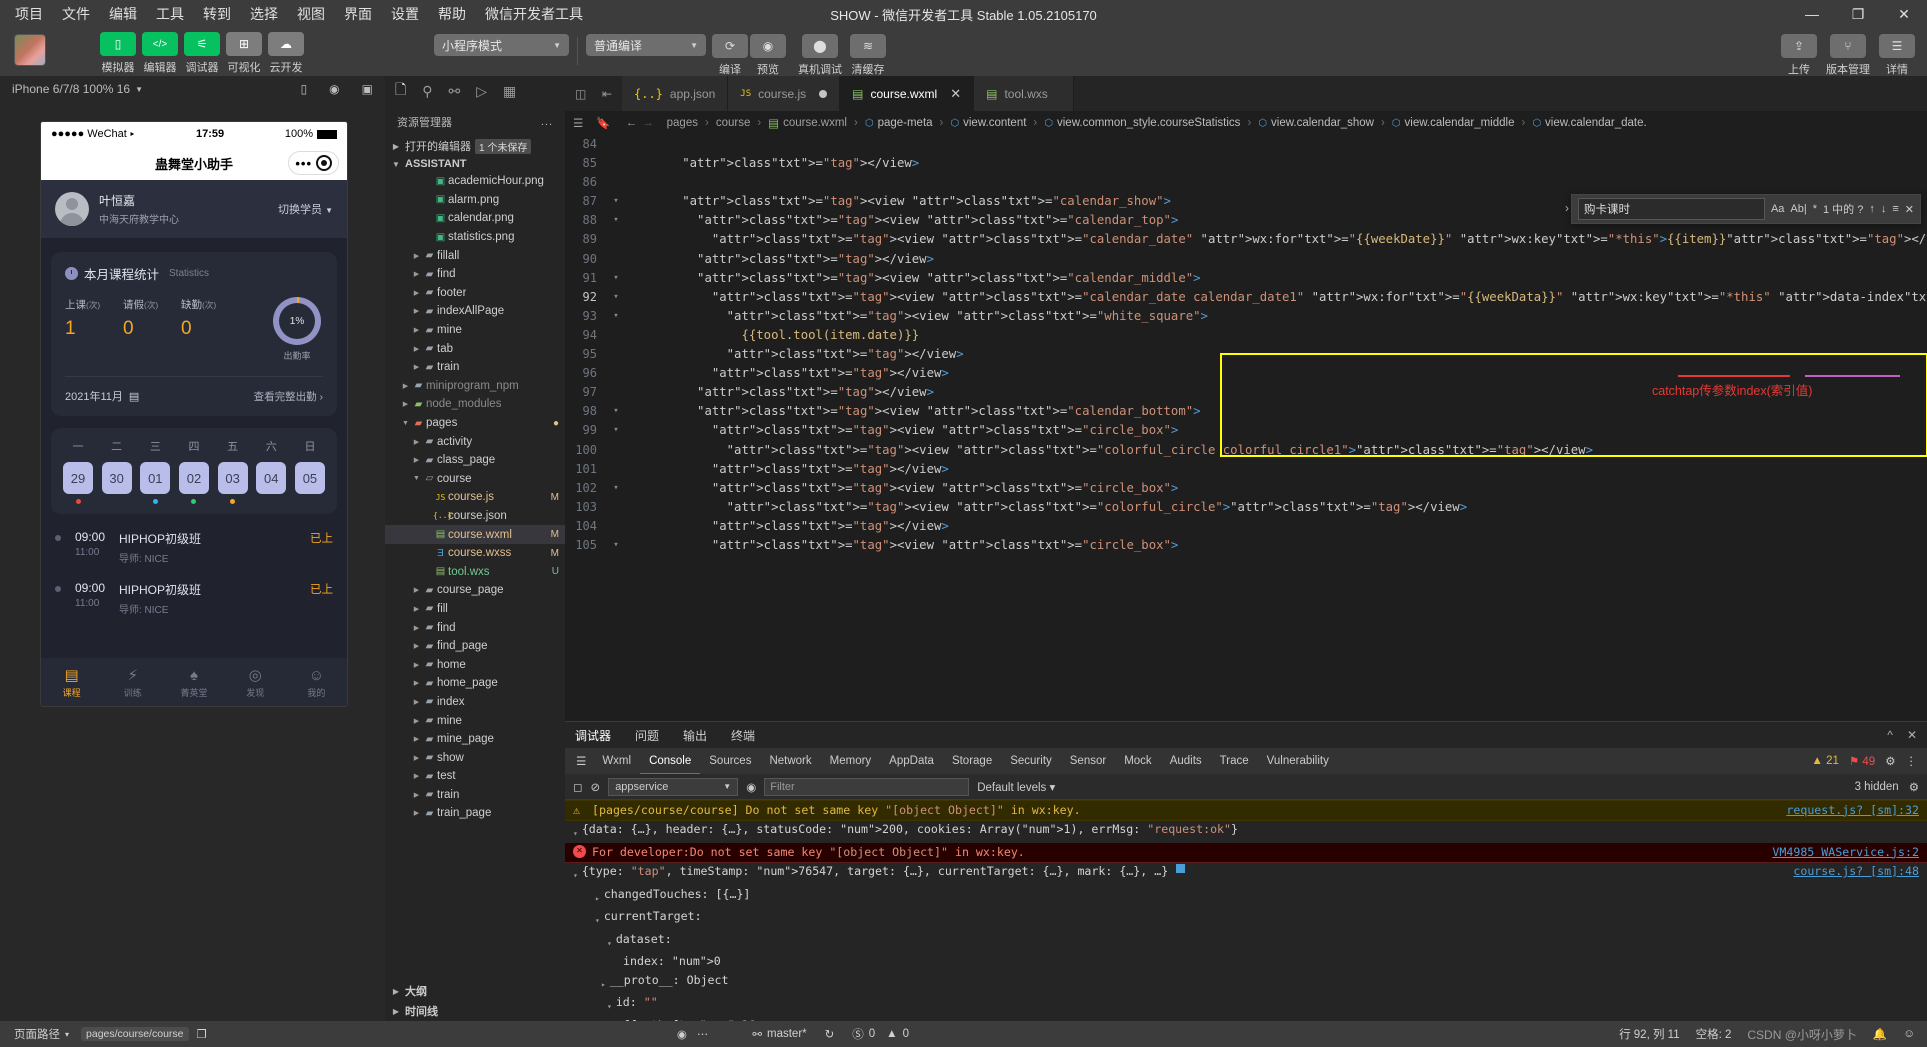 This screenshot has width=1927, height=1047. What do you see at coordinates (1671, 209) in the screenshot?
I see `find-input: 购卡课时` at bounding box center [1671, 209].